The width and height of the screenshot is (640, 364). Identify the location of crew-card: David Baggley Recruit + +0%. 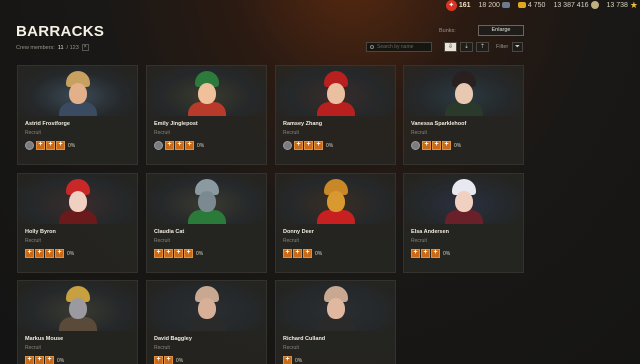
(206, 322).